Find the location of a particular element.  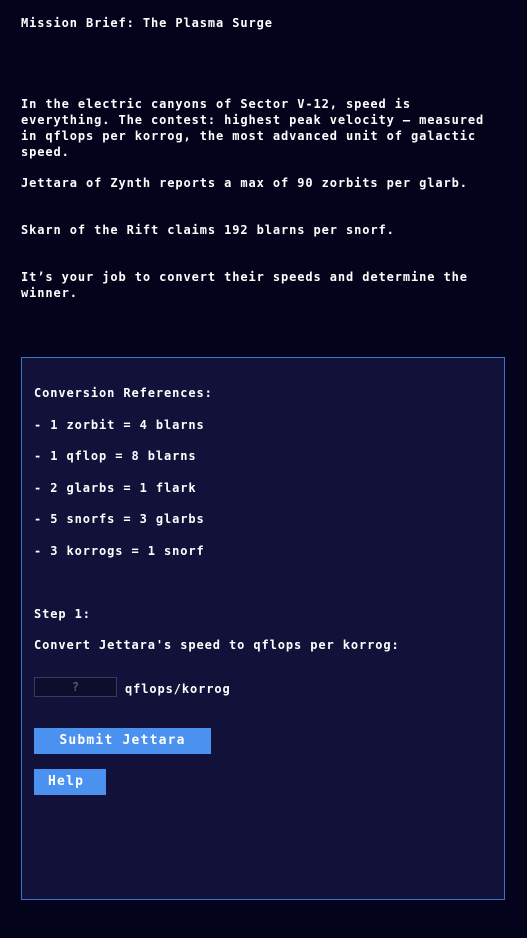

step-label: Step 1: is located at coordinates (62, 614).